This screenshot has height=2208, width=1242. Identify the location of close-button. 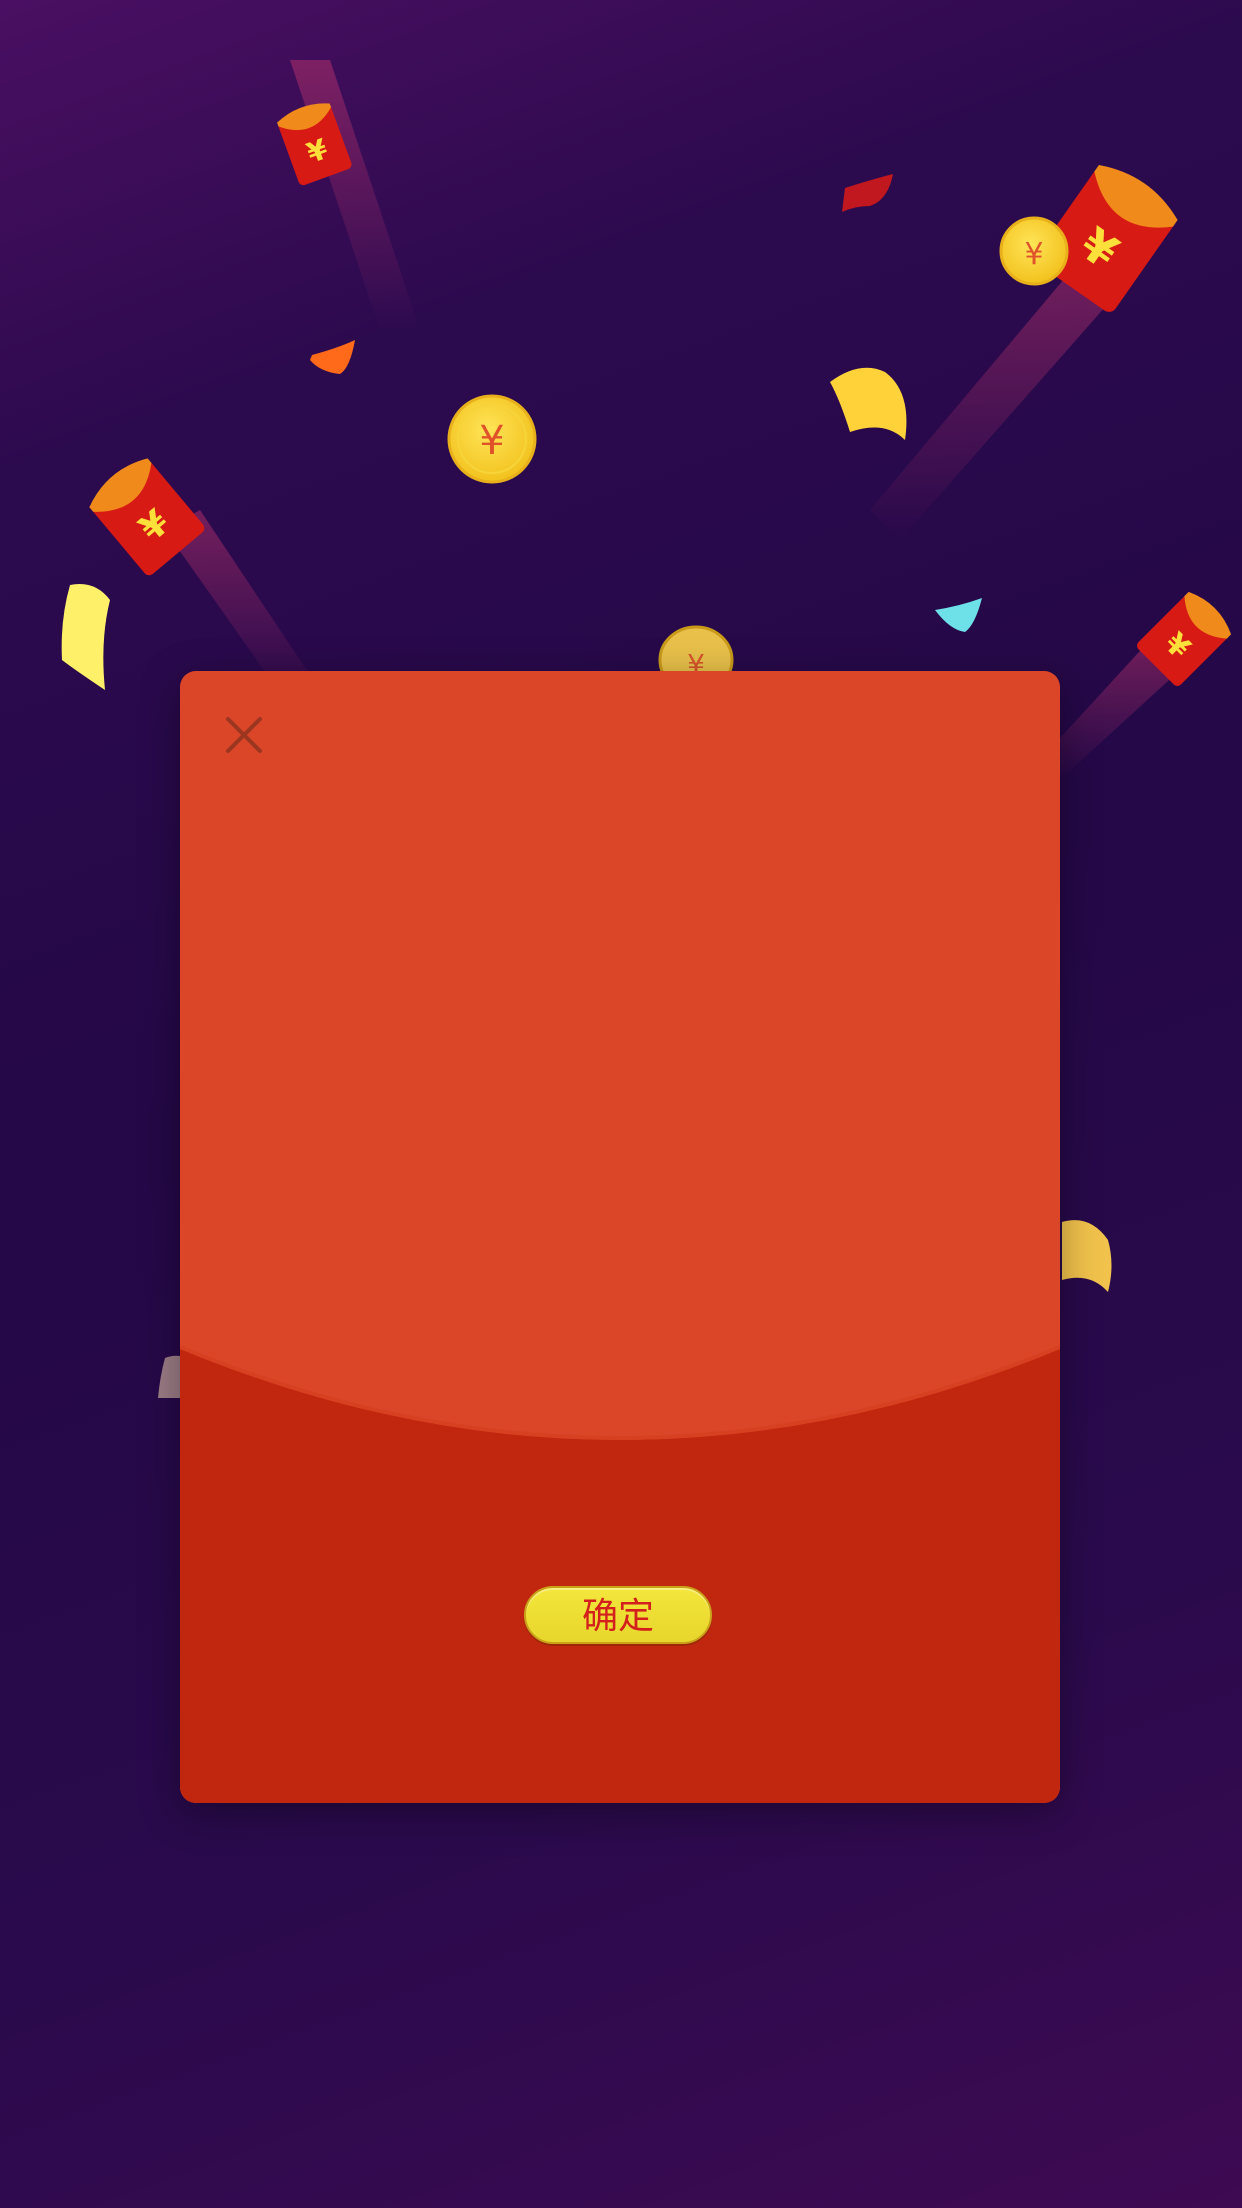
(244, 735).